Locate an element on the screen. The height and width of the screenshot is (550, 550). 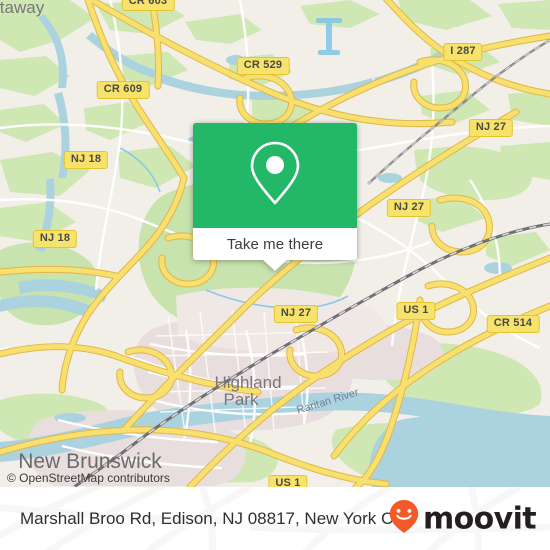
take-me-there-label: Take me there is located at coordinates (275, 244).